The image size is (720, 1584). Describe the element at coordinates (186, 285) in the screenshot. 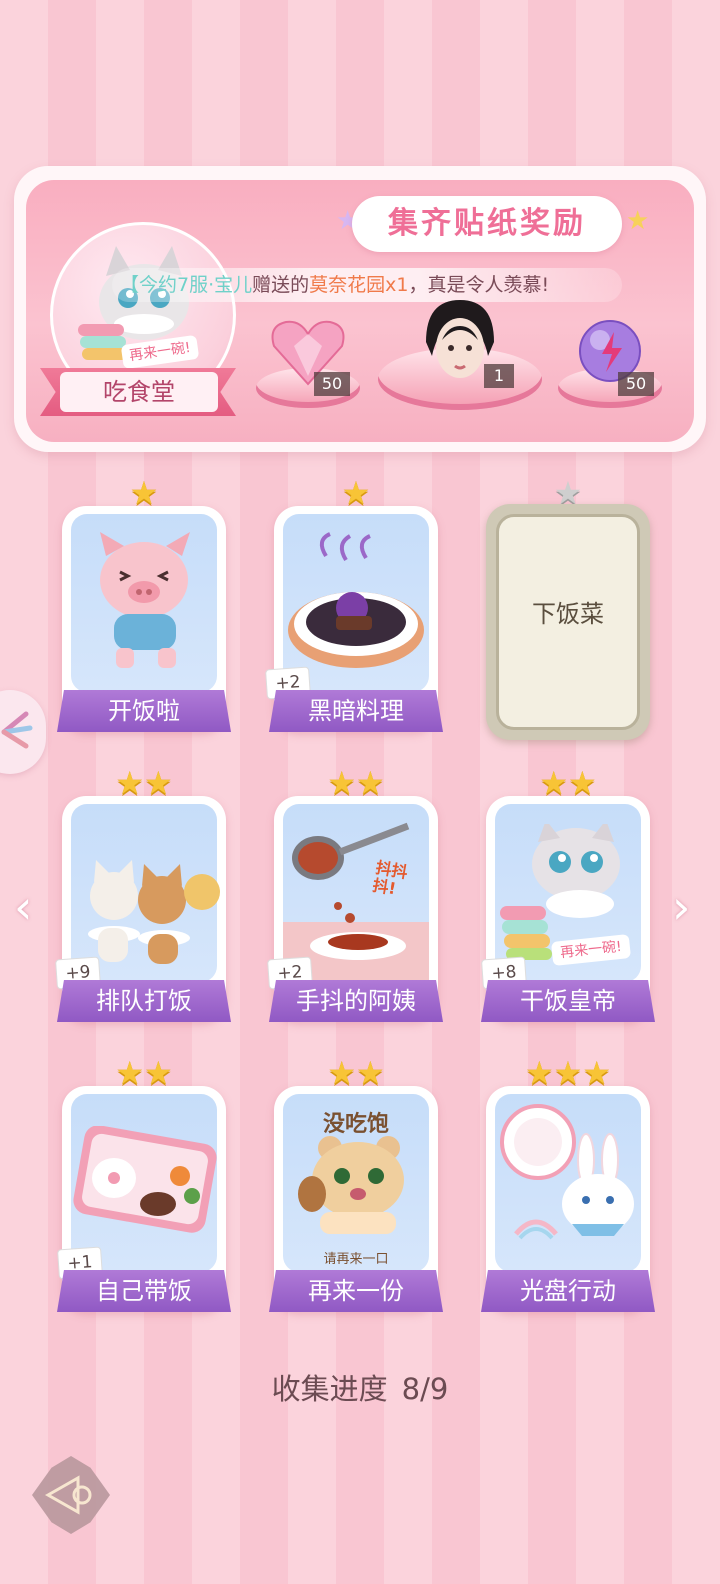

I see `announcement-user: 【今约7服·宝儿` at that location.